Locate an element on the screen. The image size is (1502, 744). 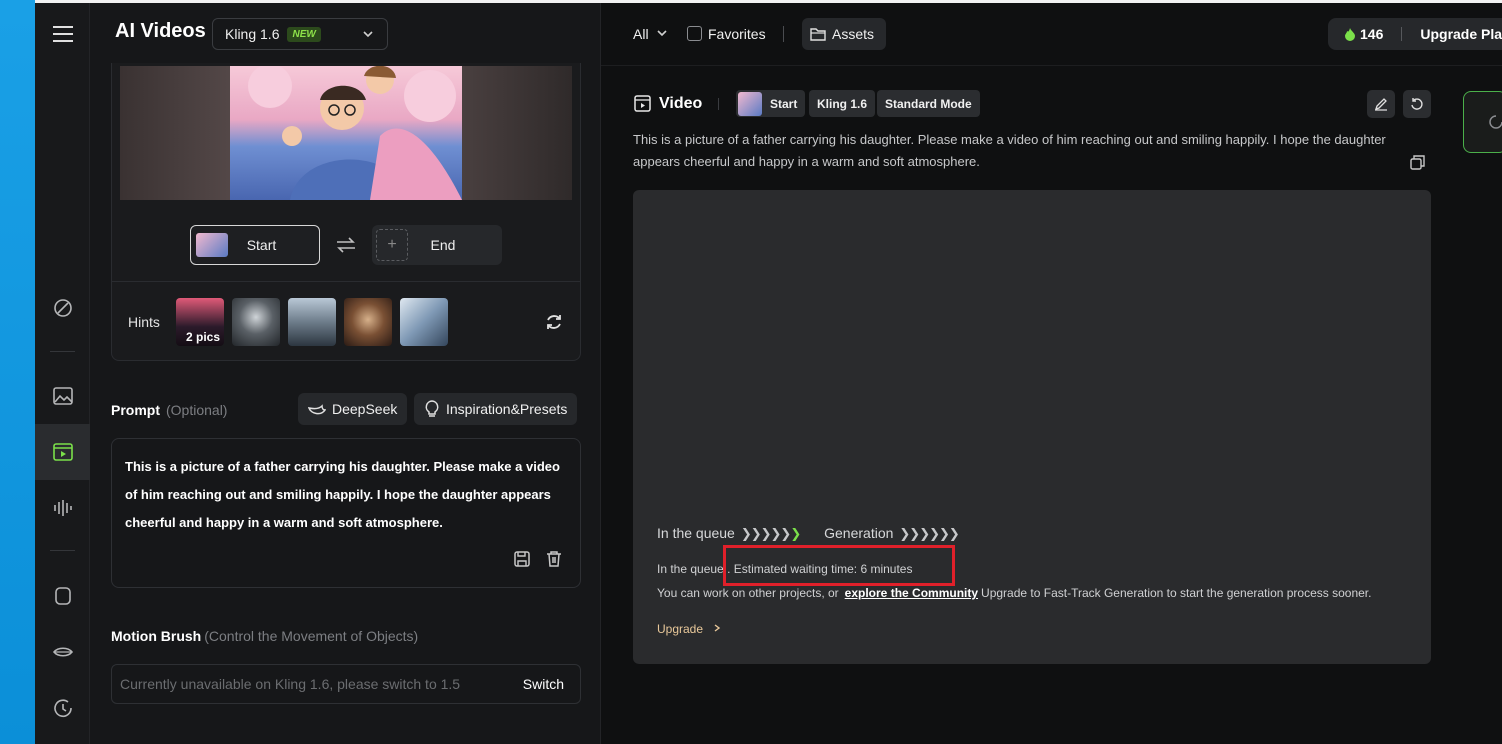
filter-all-dropdown: All is located at coordinates (650, 34).